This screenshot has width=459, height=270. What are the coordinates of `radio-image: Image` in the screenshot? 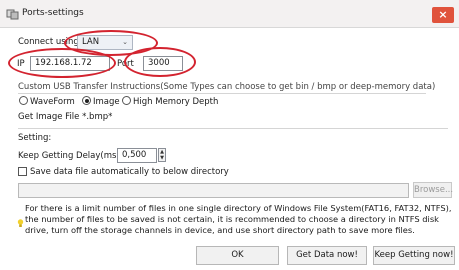 It's located at (101, 101).